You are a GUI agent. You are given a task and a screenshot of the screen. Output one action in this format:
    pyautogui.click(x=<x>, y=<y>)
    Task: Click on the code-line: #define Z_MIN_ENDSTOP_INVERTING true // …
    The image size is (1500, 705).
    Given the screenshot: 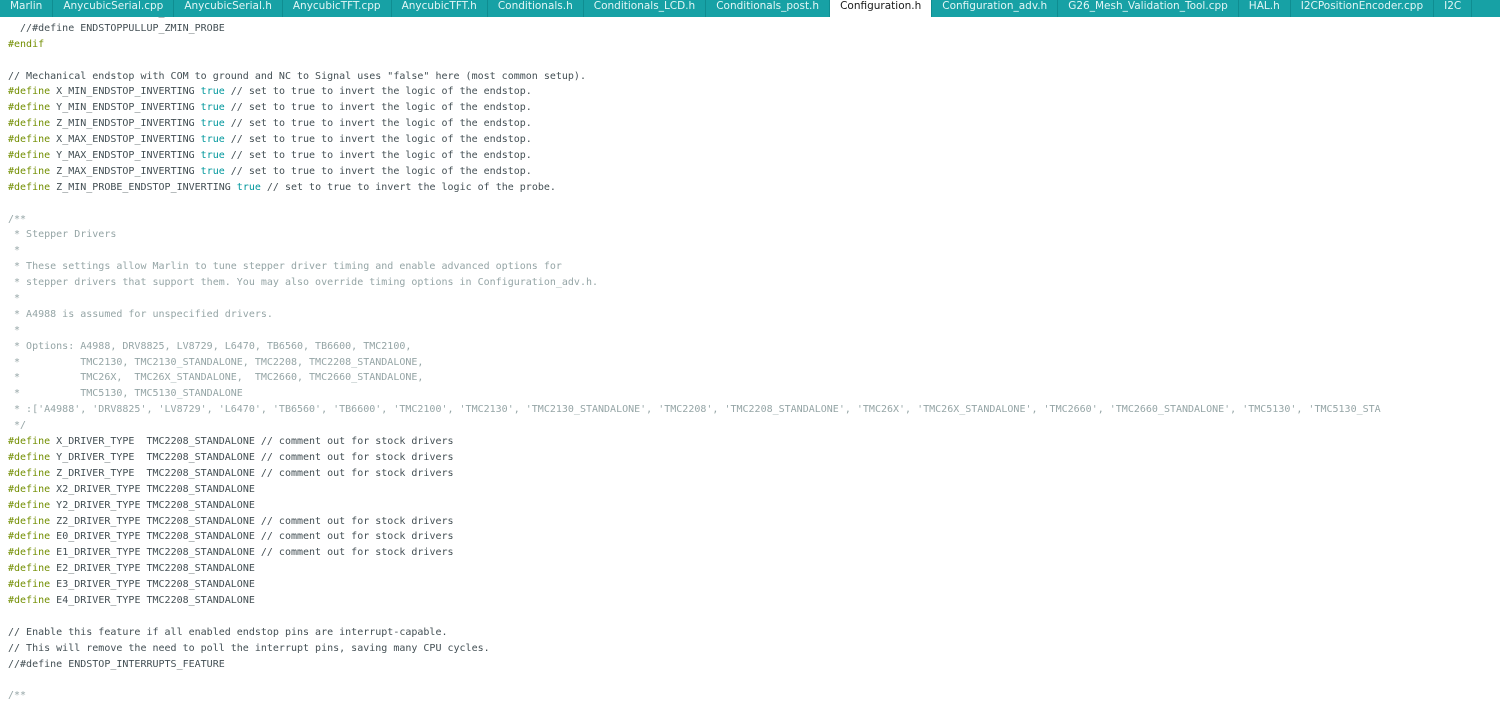 What is the action you would take?
    pyautogui.click(x=694, y=124)
    